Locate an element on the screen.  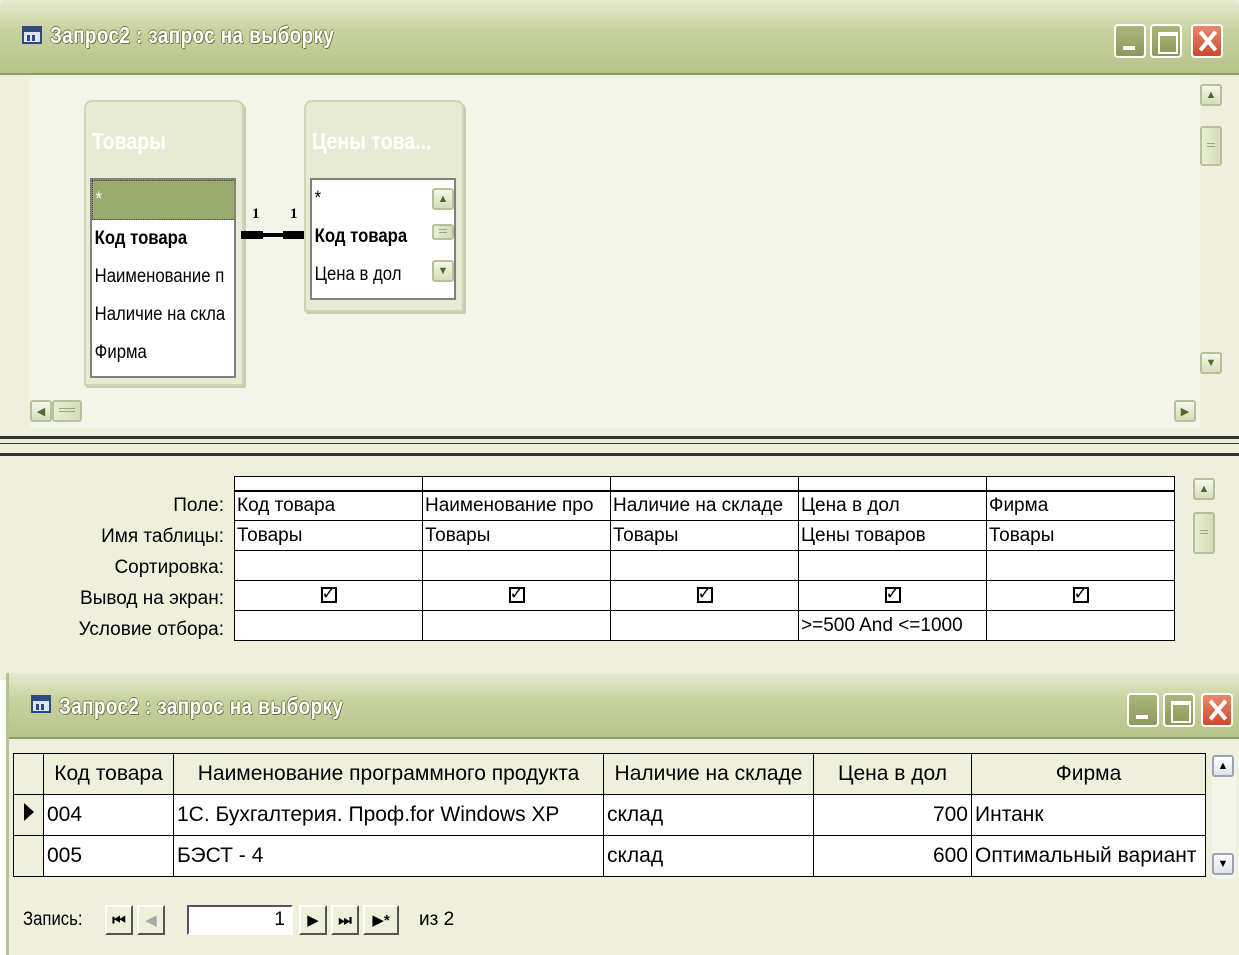
grid-table-cell: Цены товаров is located at coordinates (892, 535).